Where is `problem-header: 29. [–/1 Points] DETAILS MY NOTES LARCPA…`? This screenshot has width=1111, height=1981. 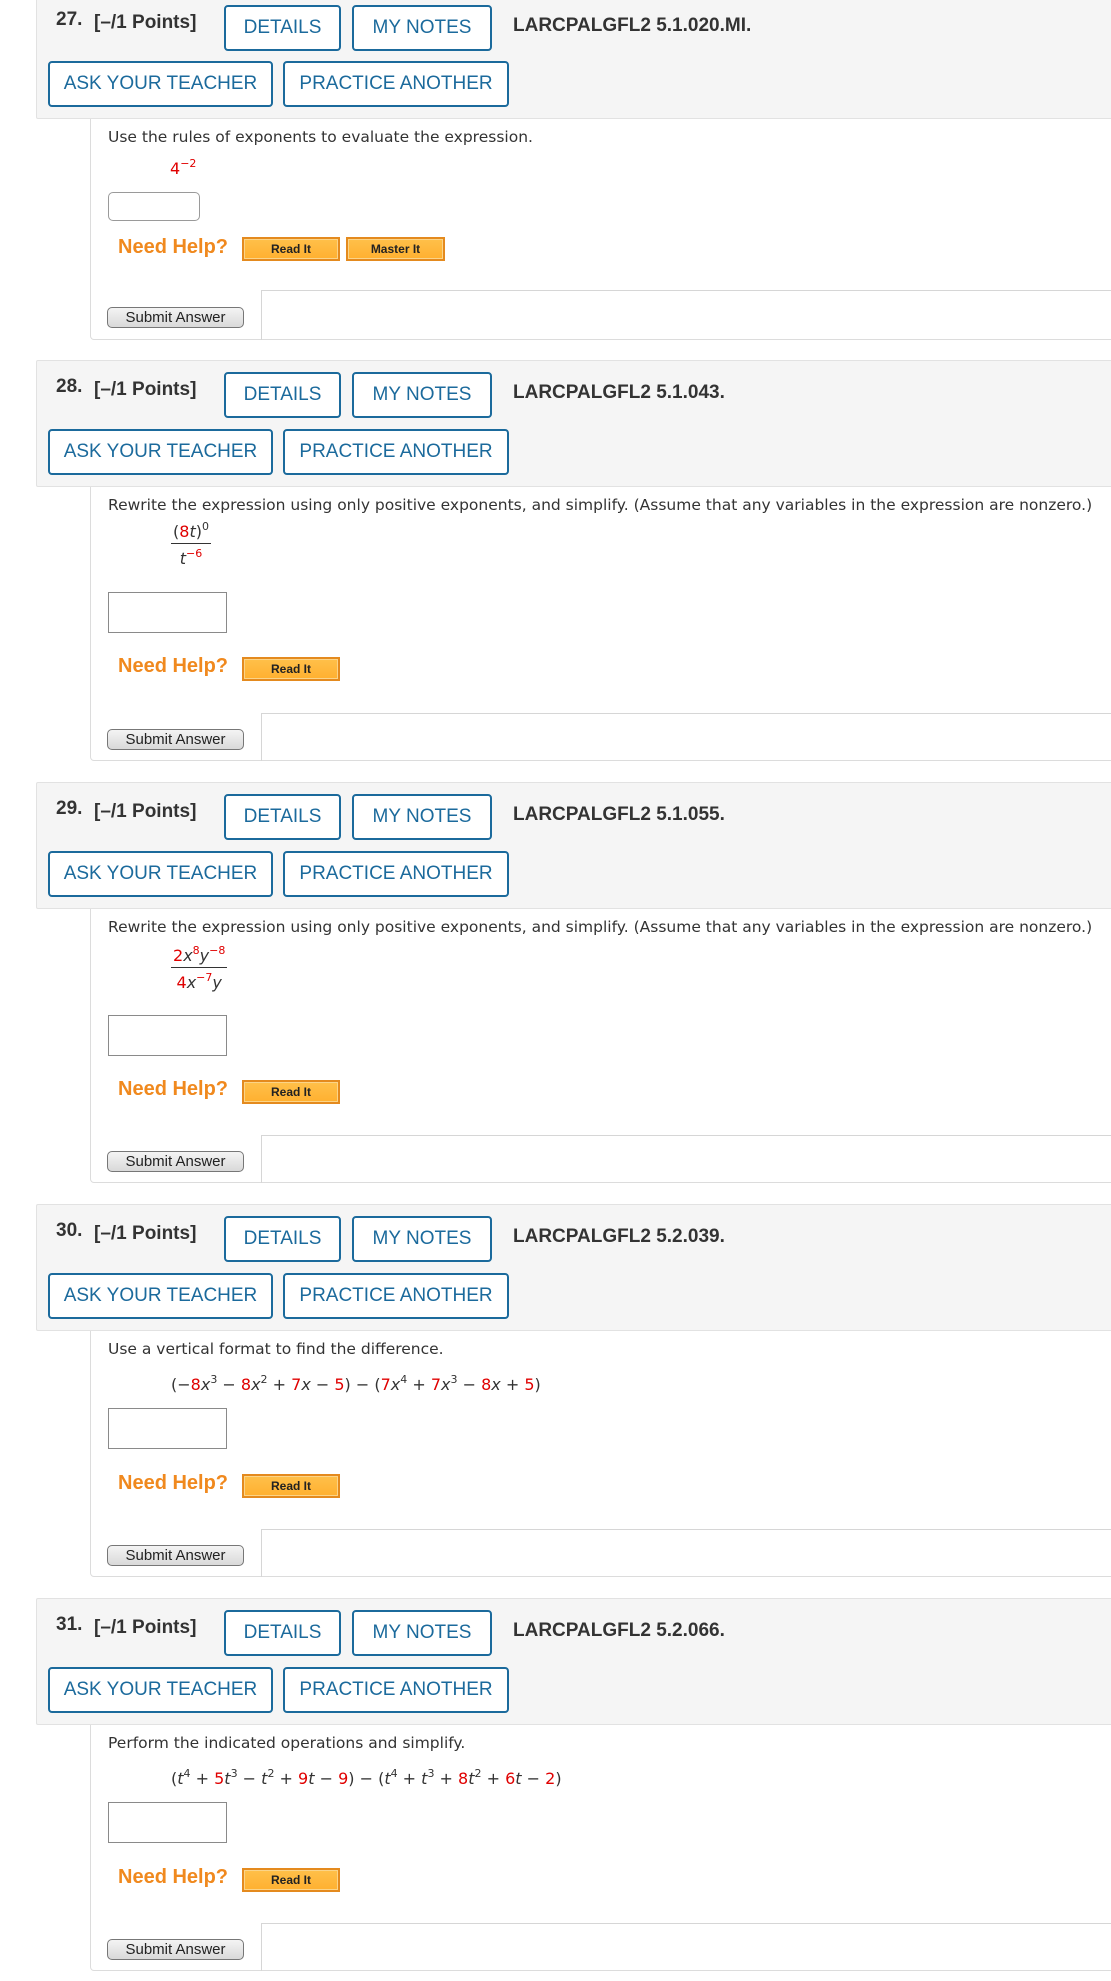 problem-header: 29. [–/1 Points] DETAILS MY NOTES LARCPA… is located at coordinates (573, 845).